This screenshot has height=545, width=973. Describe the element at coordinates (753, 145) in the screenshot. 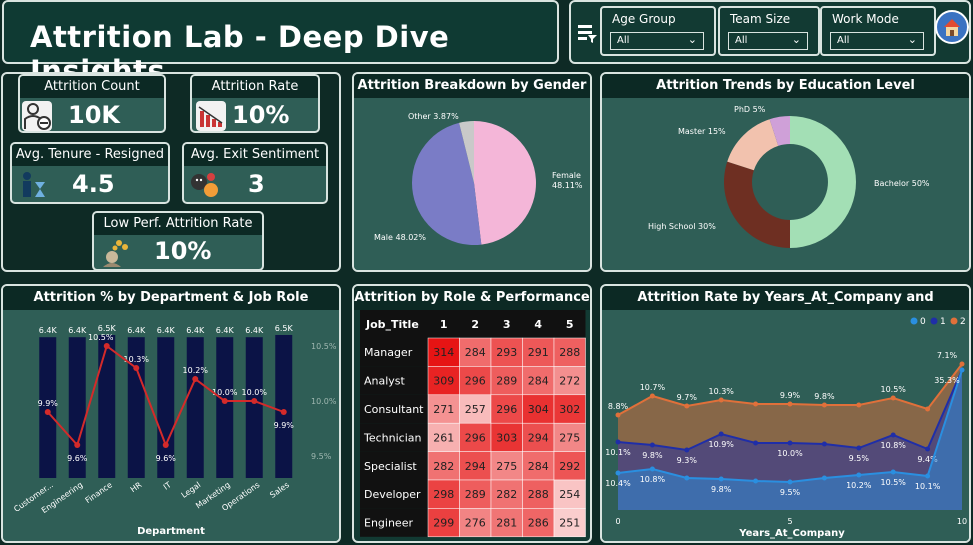

I see `donut-slice-master` at that location.